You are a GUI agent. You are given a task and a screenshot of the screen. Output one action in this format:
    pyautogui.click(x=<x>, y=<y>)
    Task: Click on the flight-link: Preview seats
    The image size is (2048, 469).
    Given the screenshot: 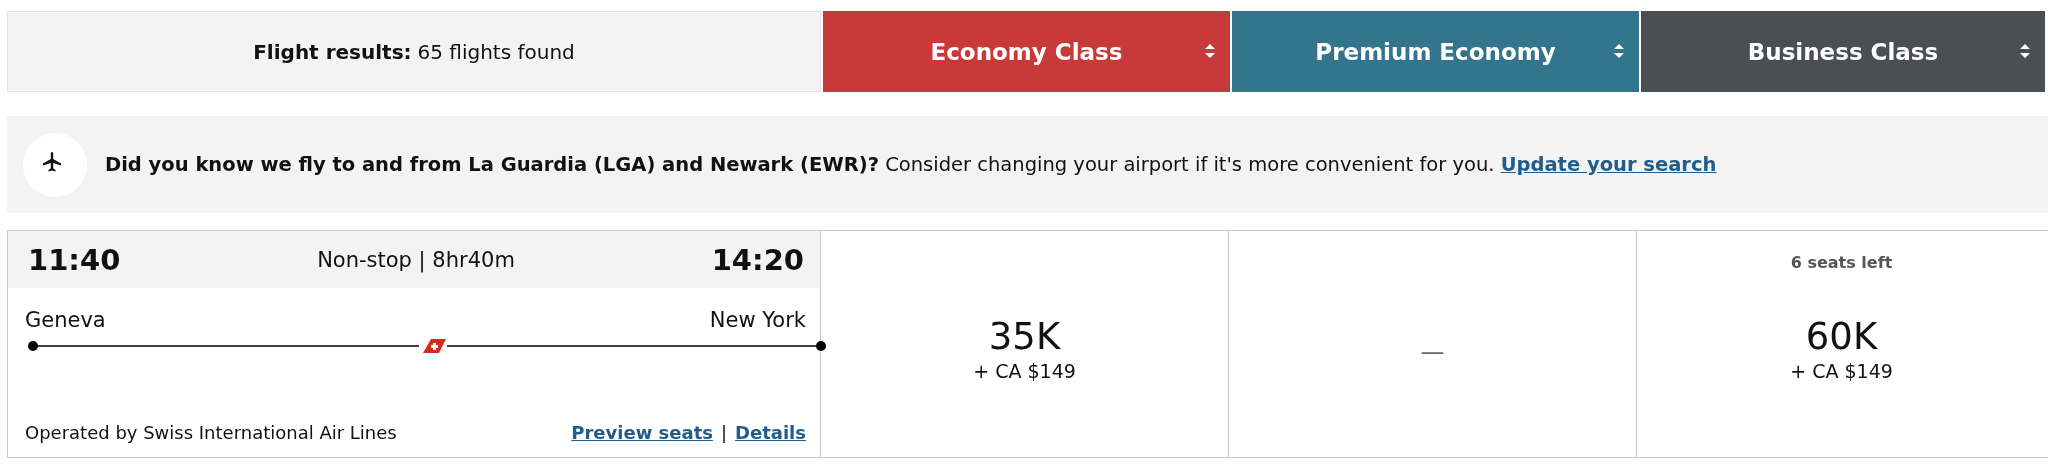 What is the action you would take?
    pyautogui.click(x=642, y=432)
    